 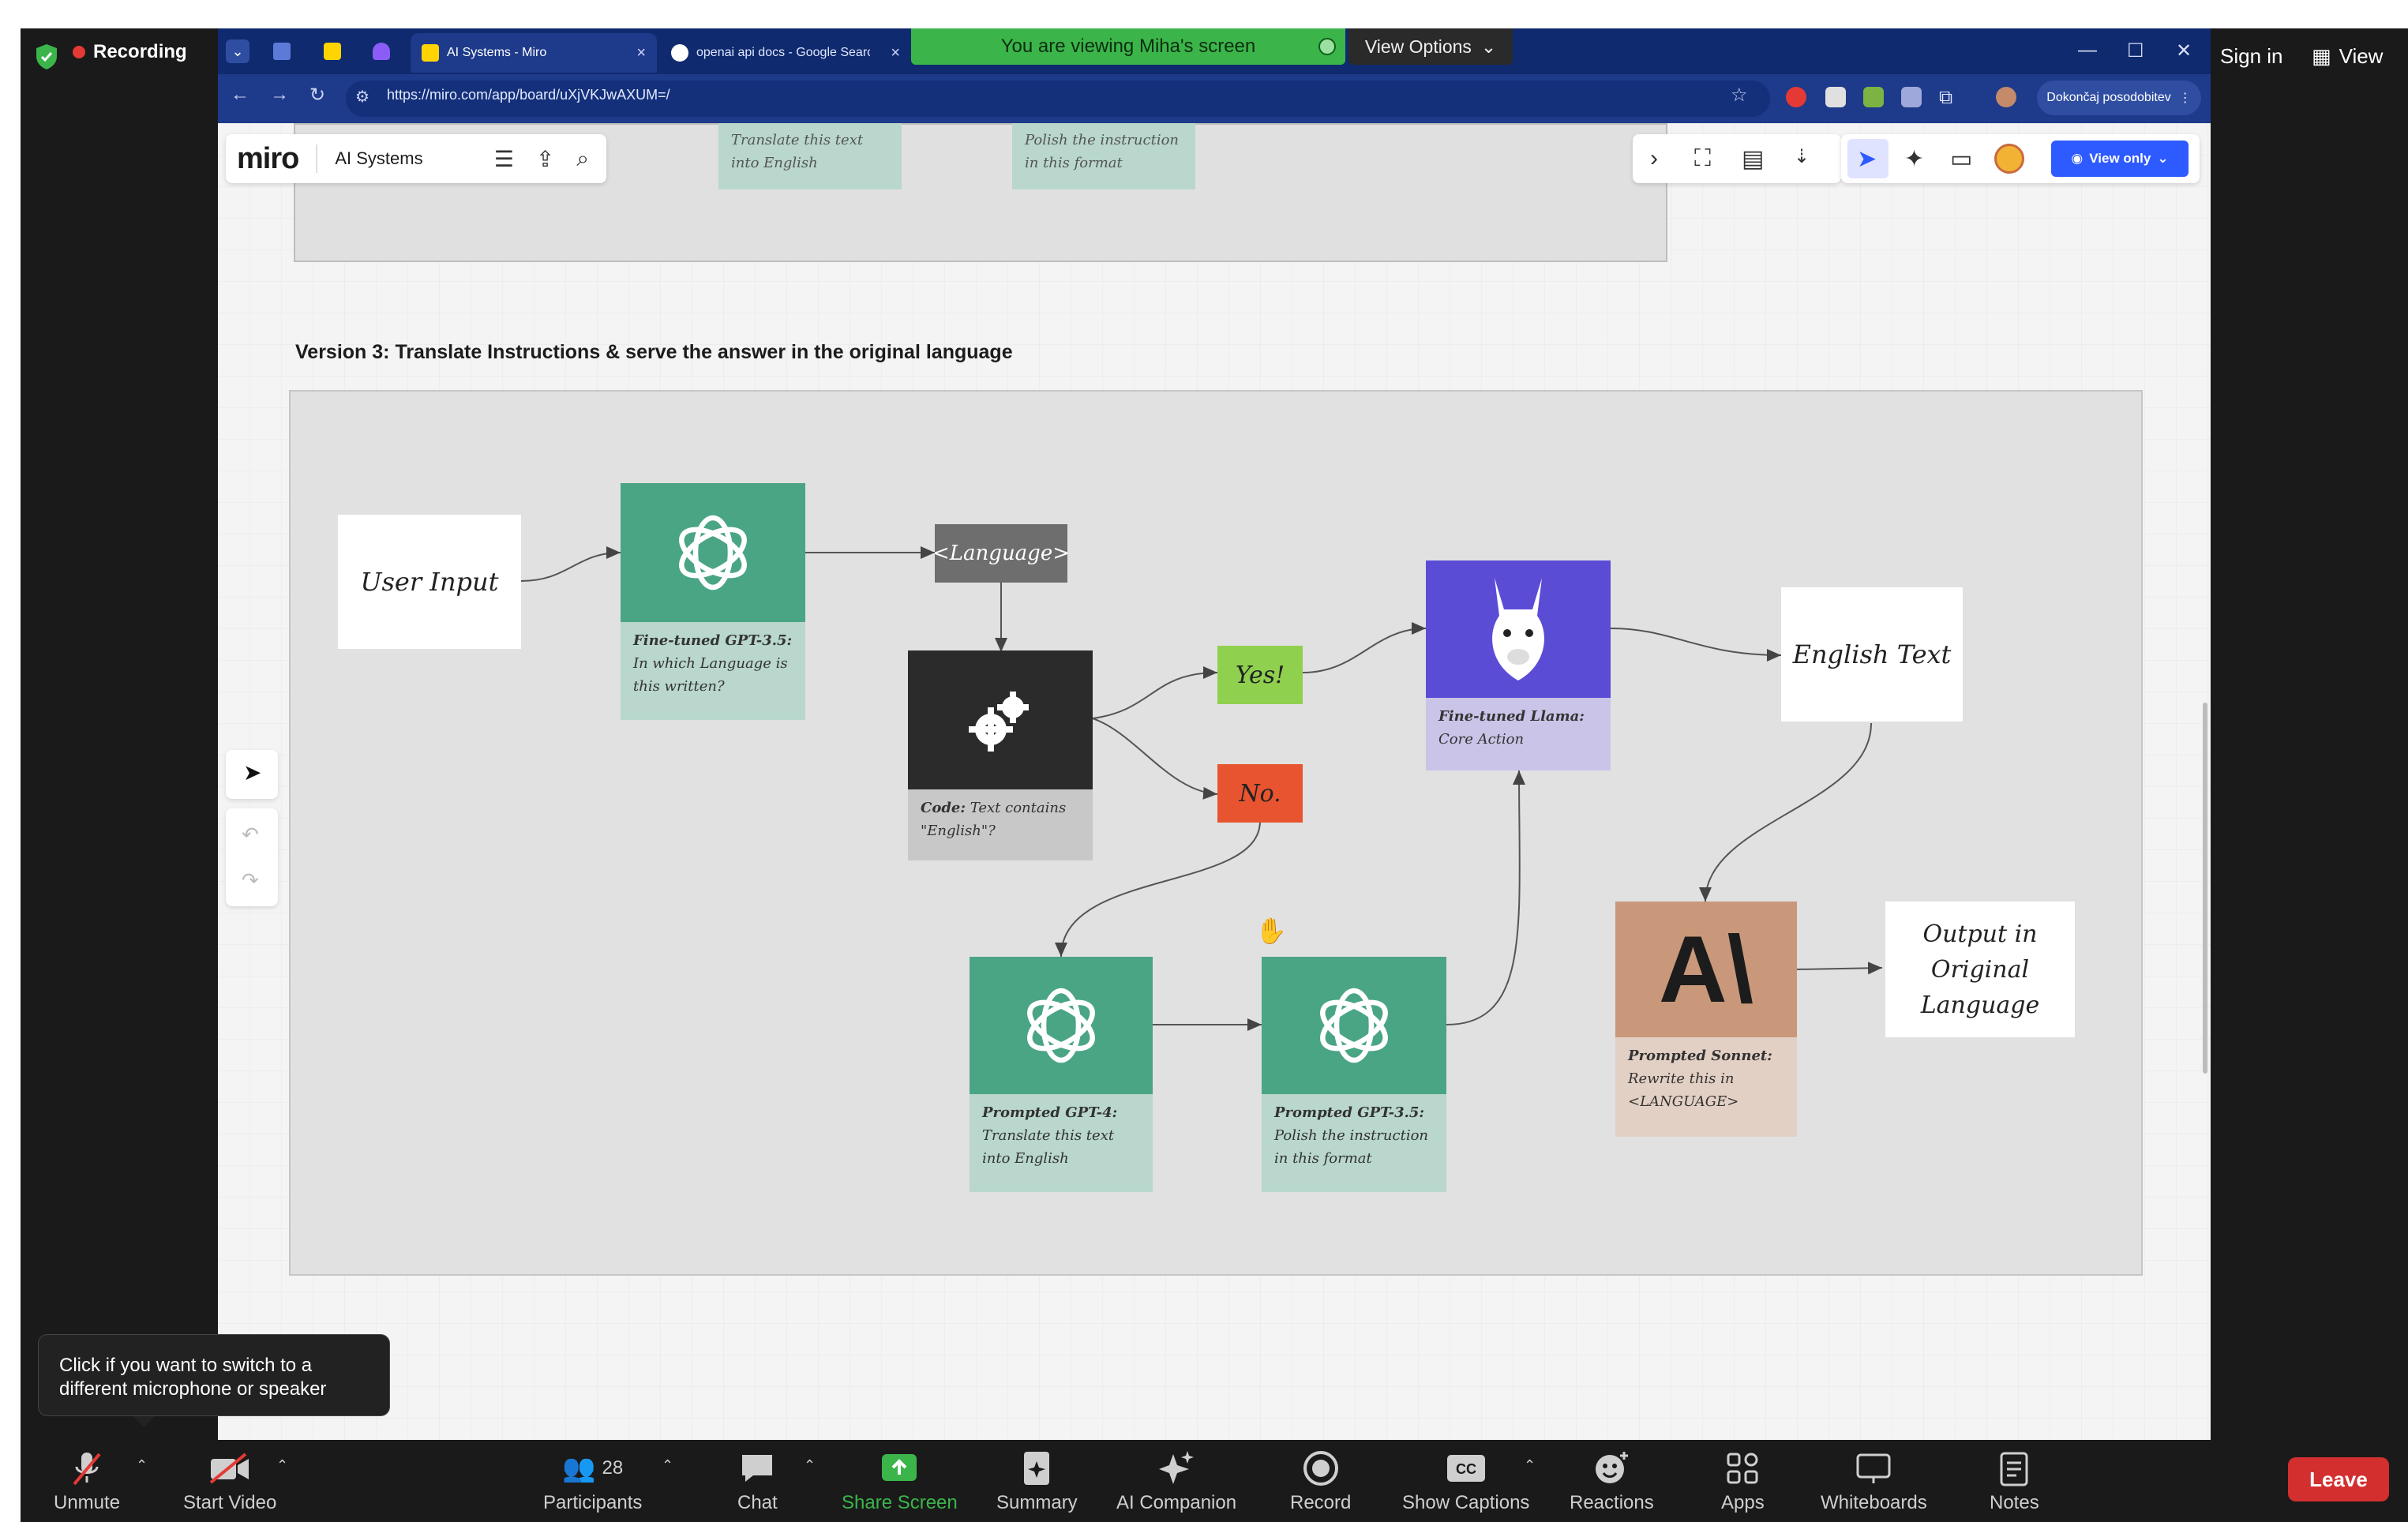 I want to click on caption-title: Fine-tuned GPT-3.5:, so click(x=713, y=640).